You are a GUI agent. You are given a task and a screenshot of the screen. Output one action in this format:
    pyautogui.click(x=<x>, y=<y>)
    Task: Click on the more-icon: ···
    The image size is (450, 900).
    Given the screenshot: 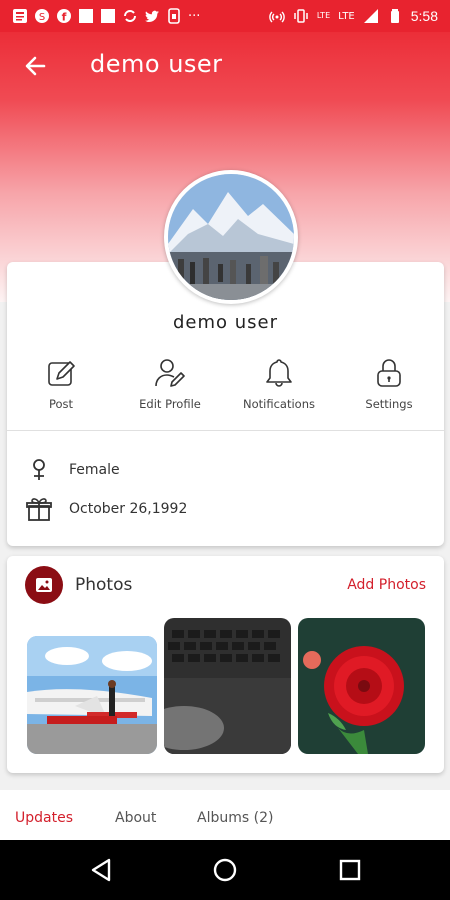 What is the action you would take?
    pyautogui.click(x=194, y=16)
    